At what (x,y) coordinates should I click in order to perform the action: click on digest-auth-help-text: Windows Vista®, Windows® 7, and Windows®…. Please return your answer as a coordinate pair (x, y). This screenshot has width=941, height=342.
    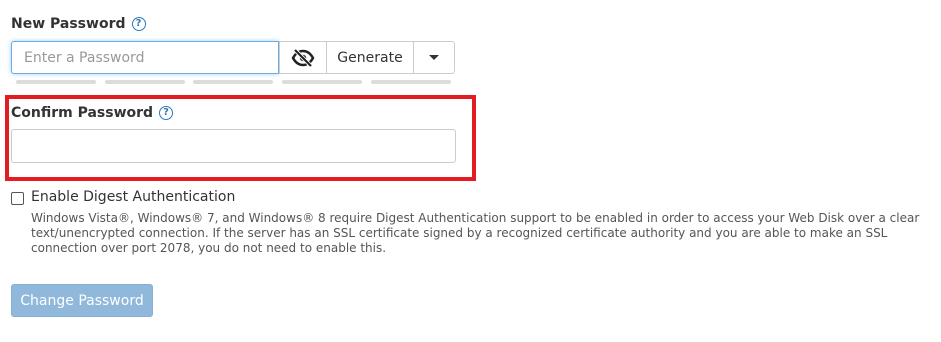
    Looking at the image, I should click on (475, 233).